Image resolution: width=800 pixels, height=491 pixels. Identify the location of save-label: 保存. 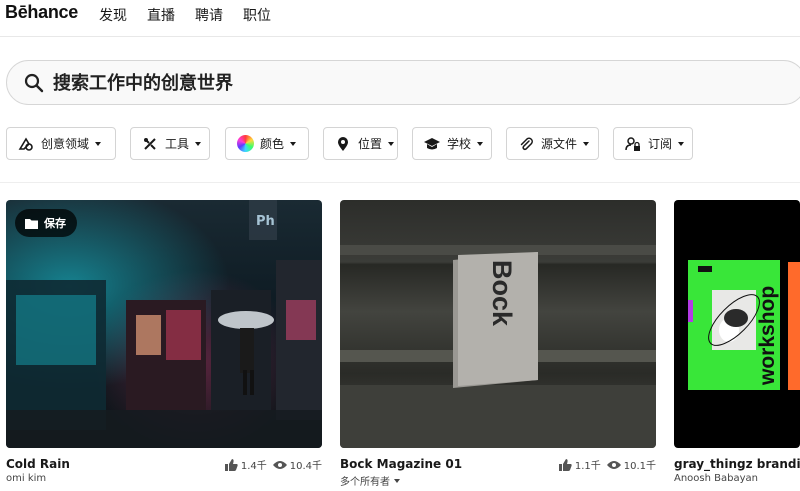
(55, 223).